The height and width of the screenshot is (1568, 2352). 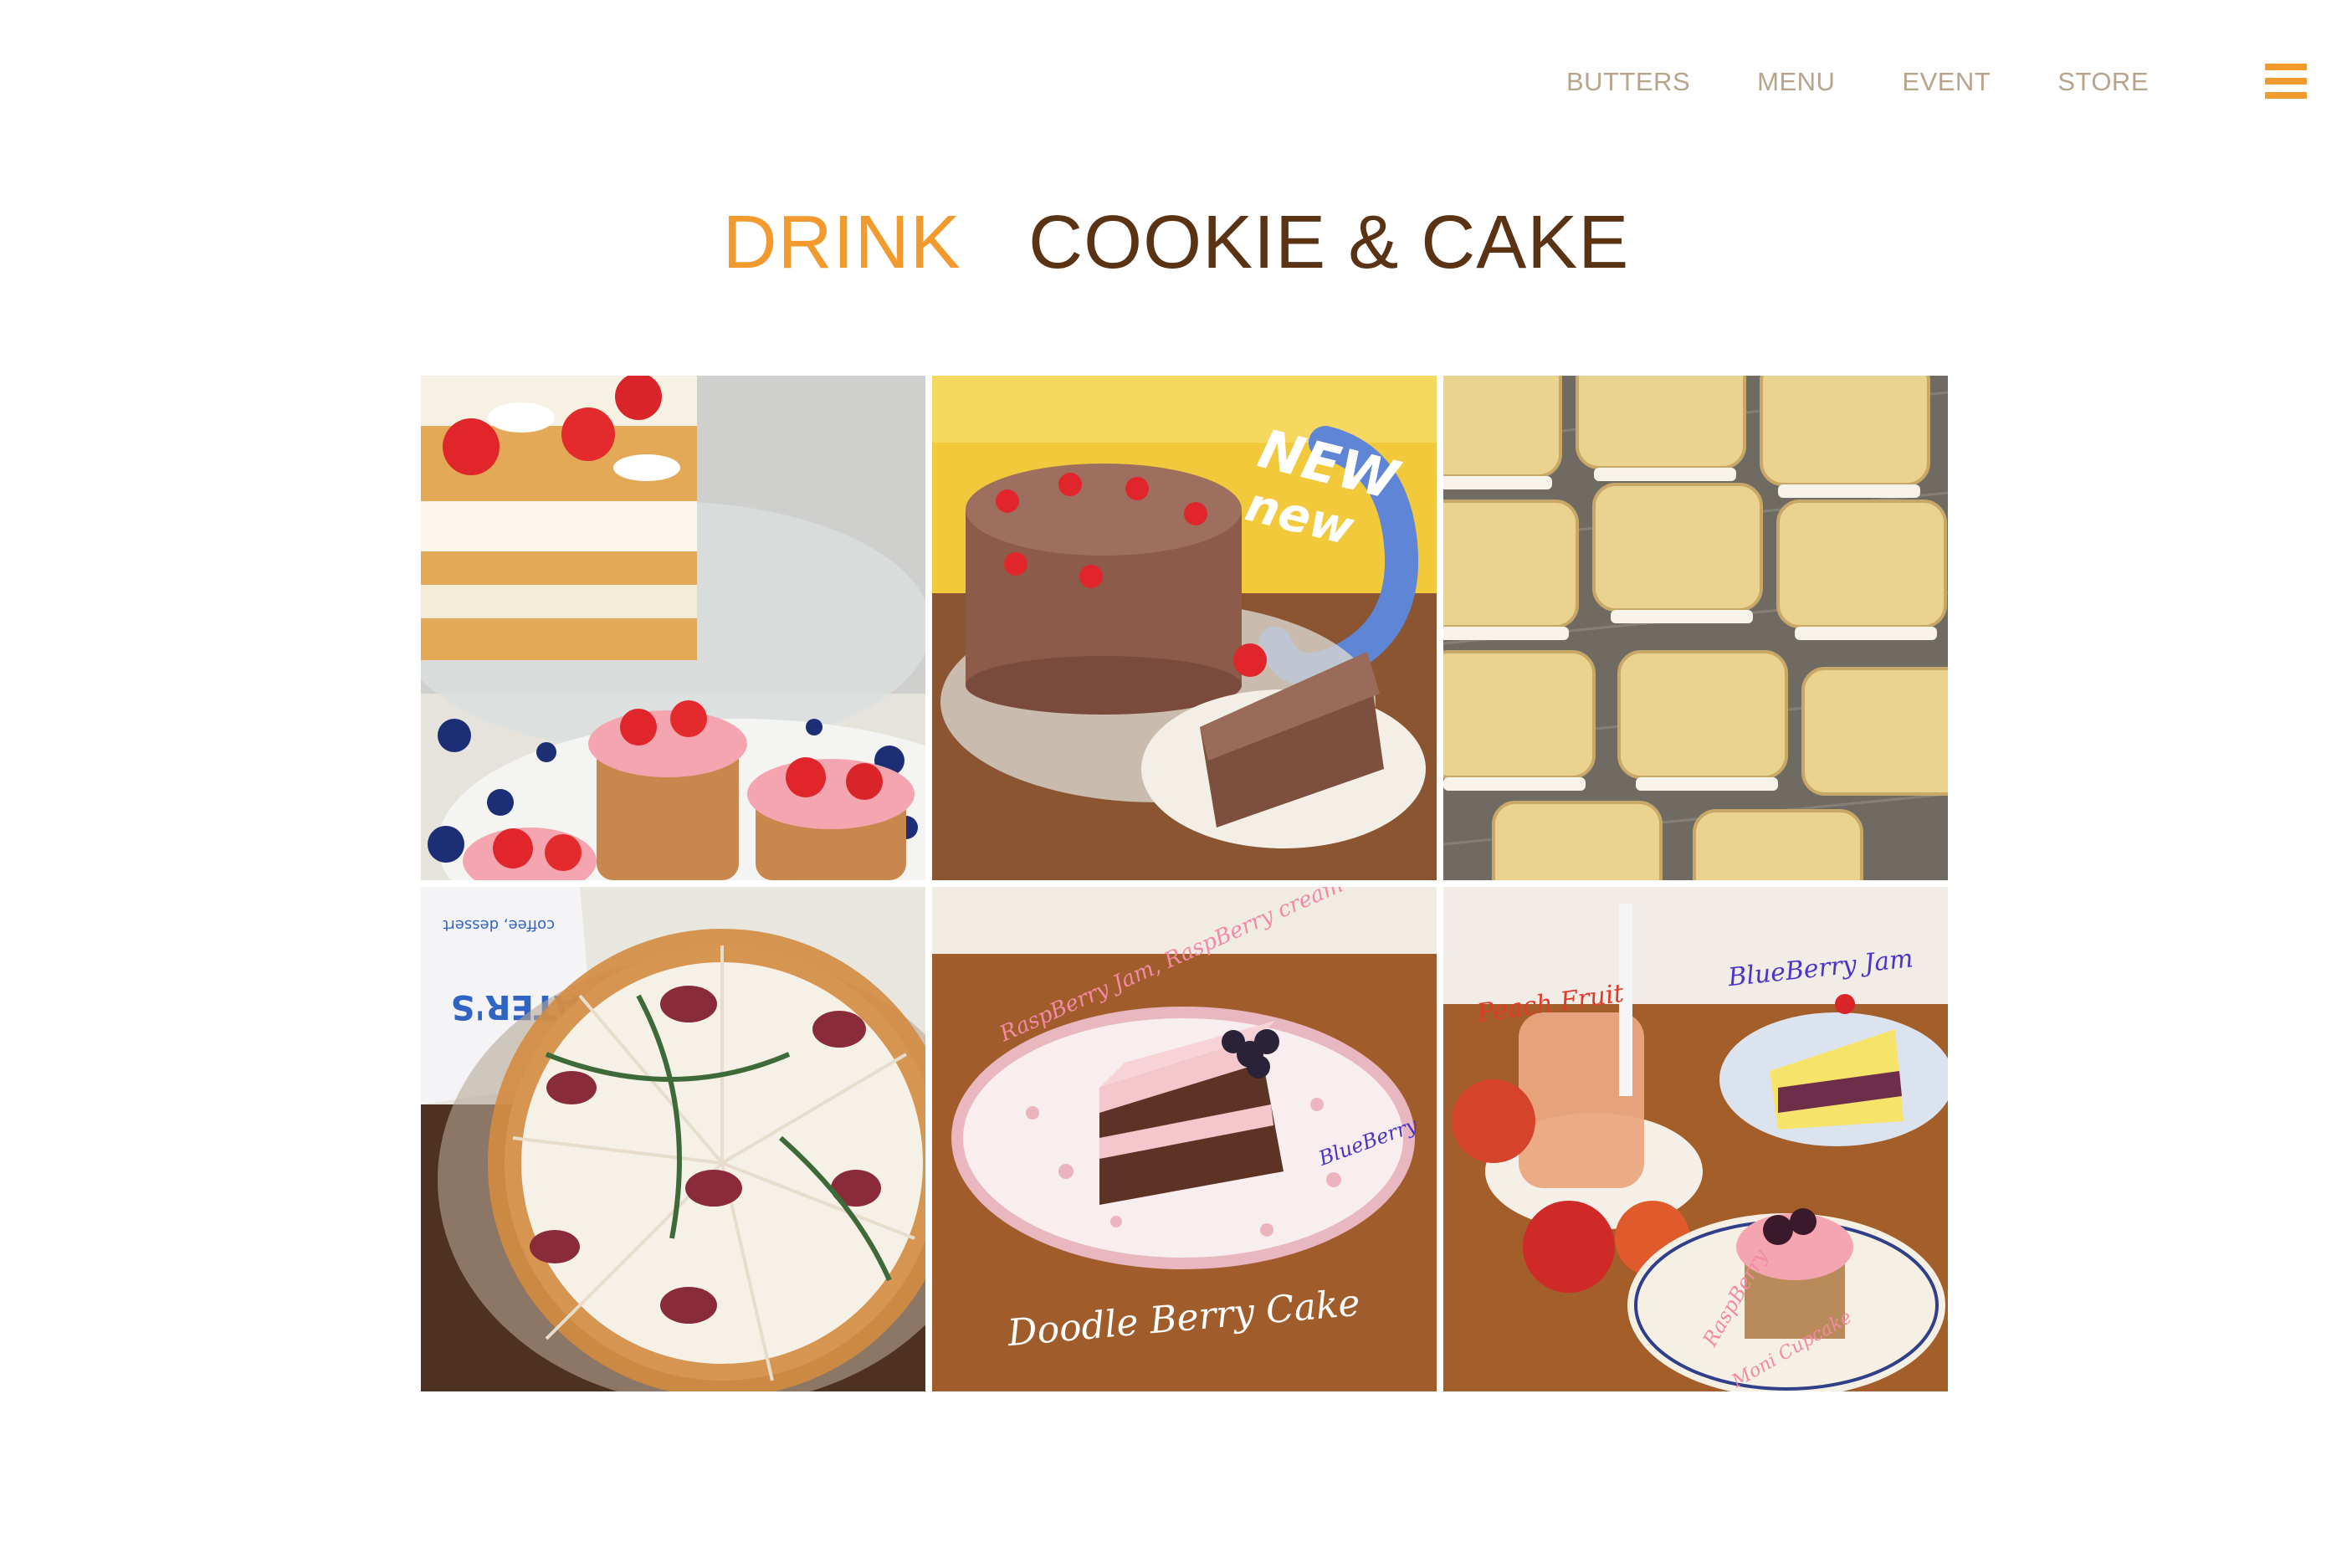 I want to click on strawberry-cake-photo, so click(x=673, y=628).